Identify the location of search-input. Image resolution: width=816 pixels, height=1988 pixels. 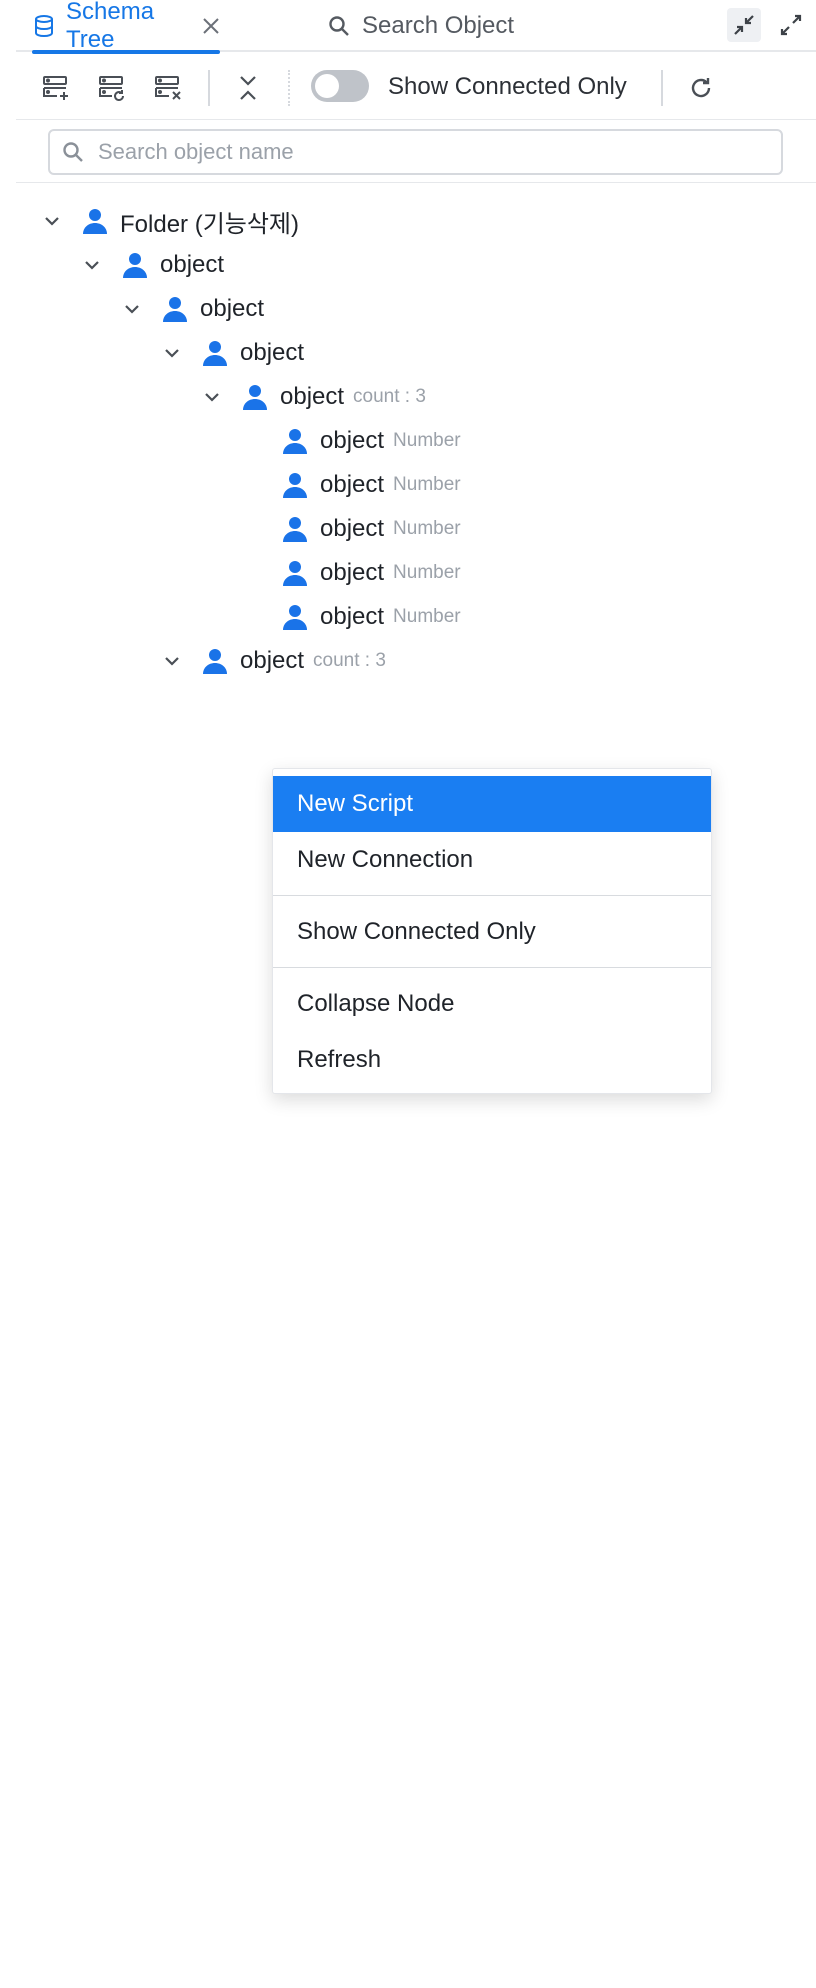
(426, 152).